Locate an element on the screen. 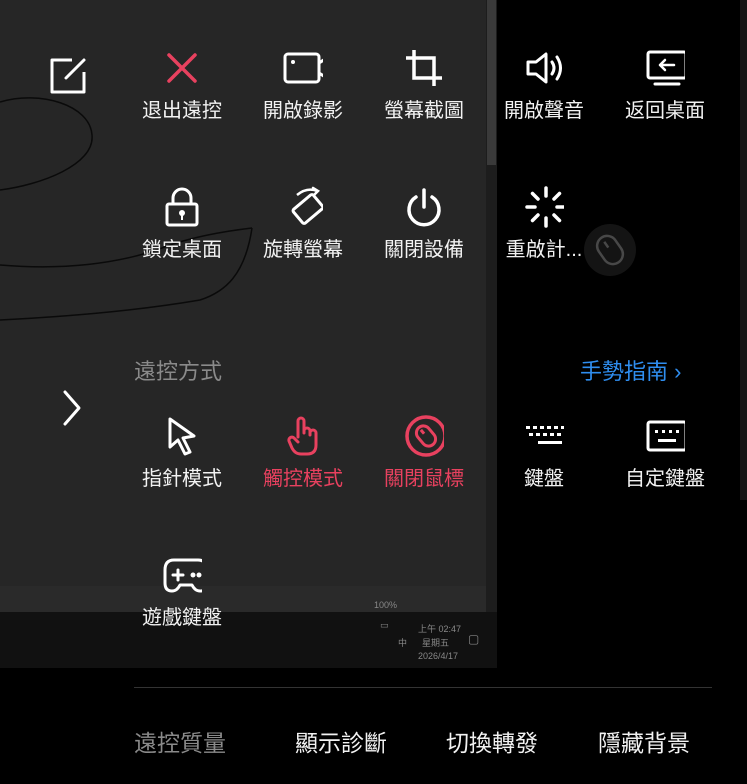 The height and width of the screenshot is (784, 747). keyboard-button: 鍵盤 is located at coordinates (544, 461).